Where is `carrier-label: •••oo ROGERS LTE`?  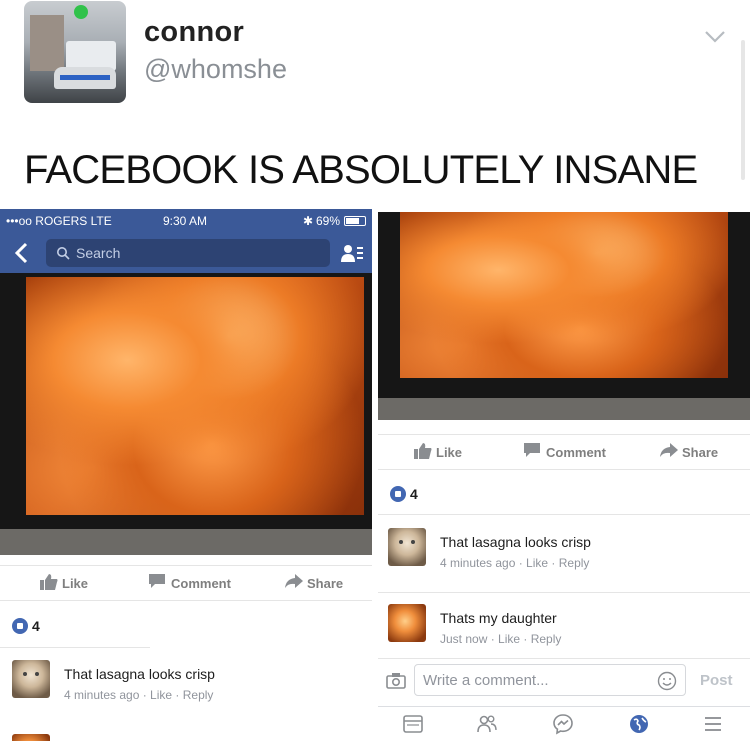
carrier-label: •••oo ROGERS LTE is located at coordinates (59, 221).